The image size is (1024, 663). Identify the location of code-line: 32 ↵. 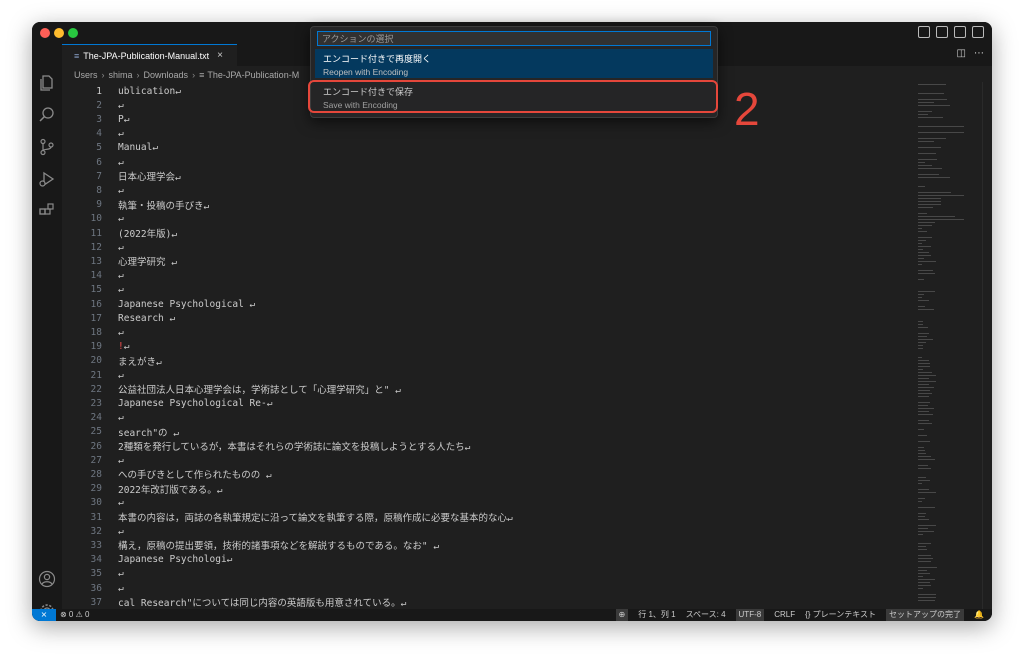
(487, 531).